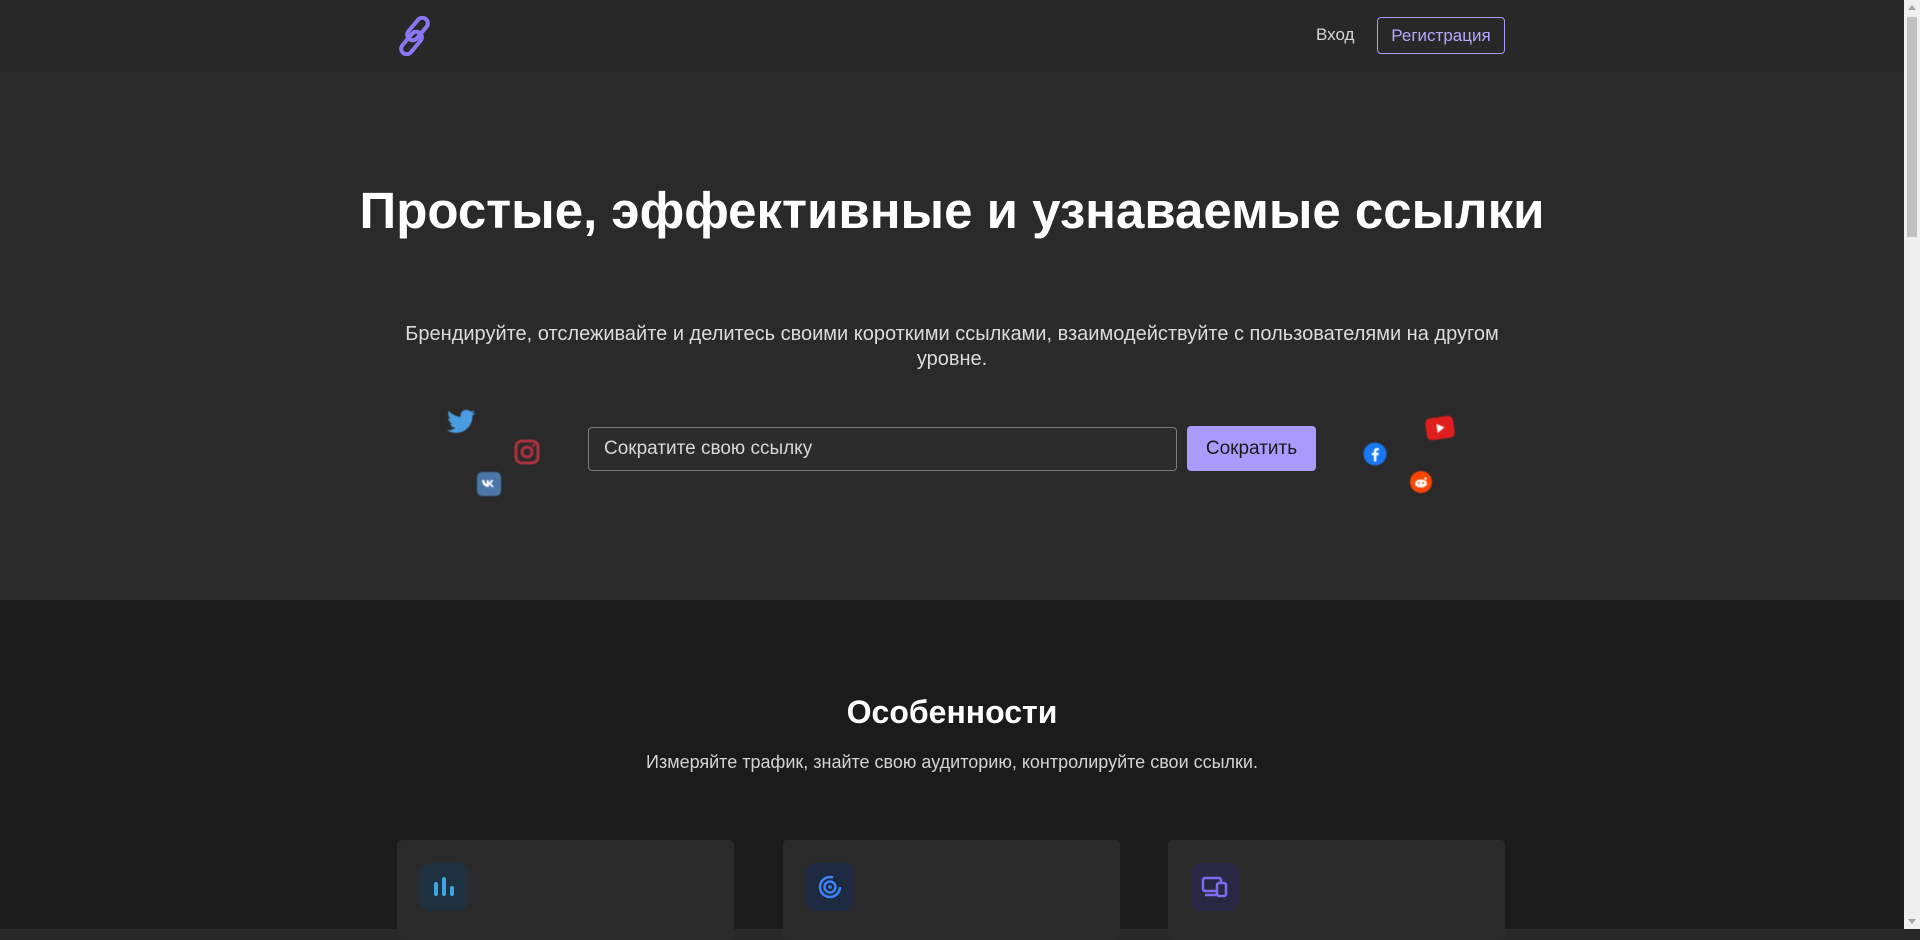 This screenshot has width=1920, height=940. What do you see at coordinates (882, 449) in the screenshot?
I see `url-input` at bounding box center [882, 449].